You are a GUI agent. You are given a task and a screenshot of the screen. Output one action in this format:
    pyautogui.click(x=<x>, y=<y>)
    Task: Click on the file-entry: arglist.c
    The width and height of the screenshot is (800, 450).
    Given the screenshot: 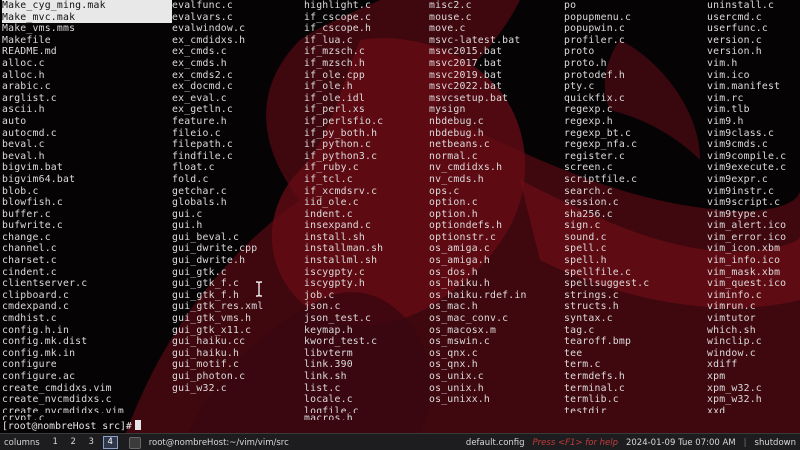 What is the action you would take?
    pyautogui.click(x=29, y=98)
    